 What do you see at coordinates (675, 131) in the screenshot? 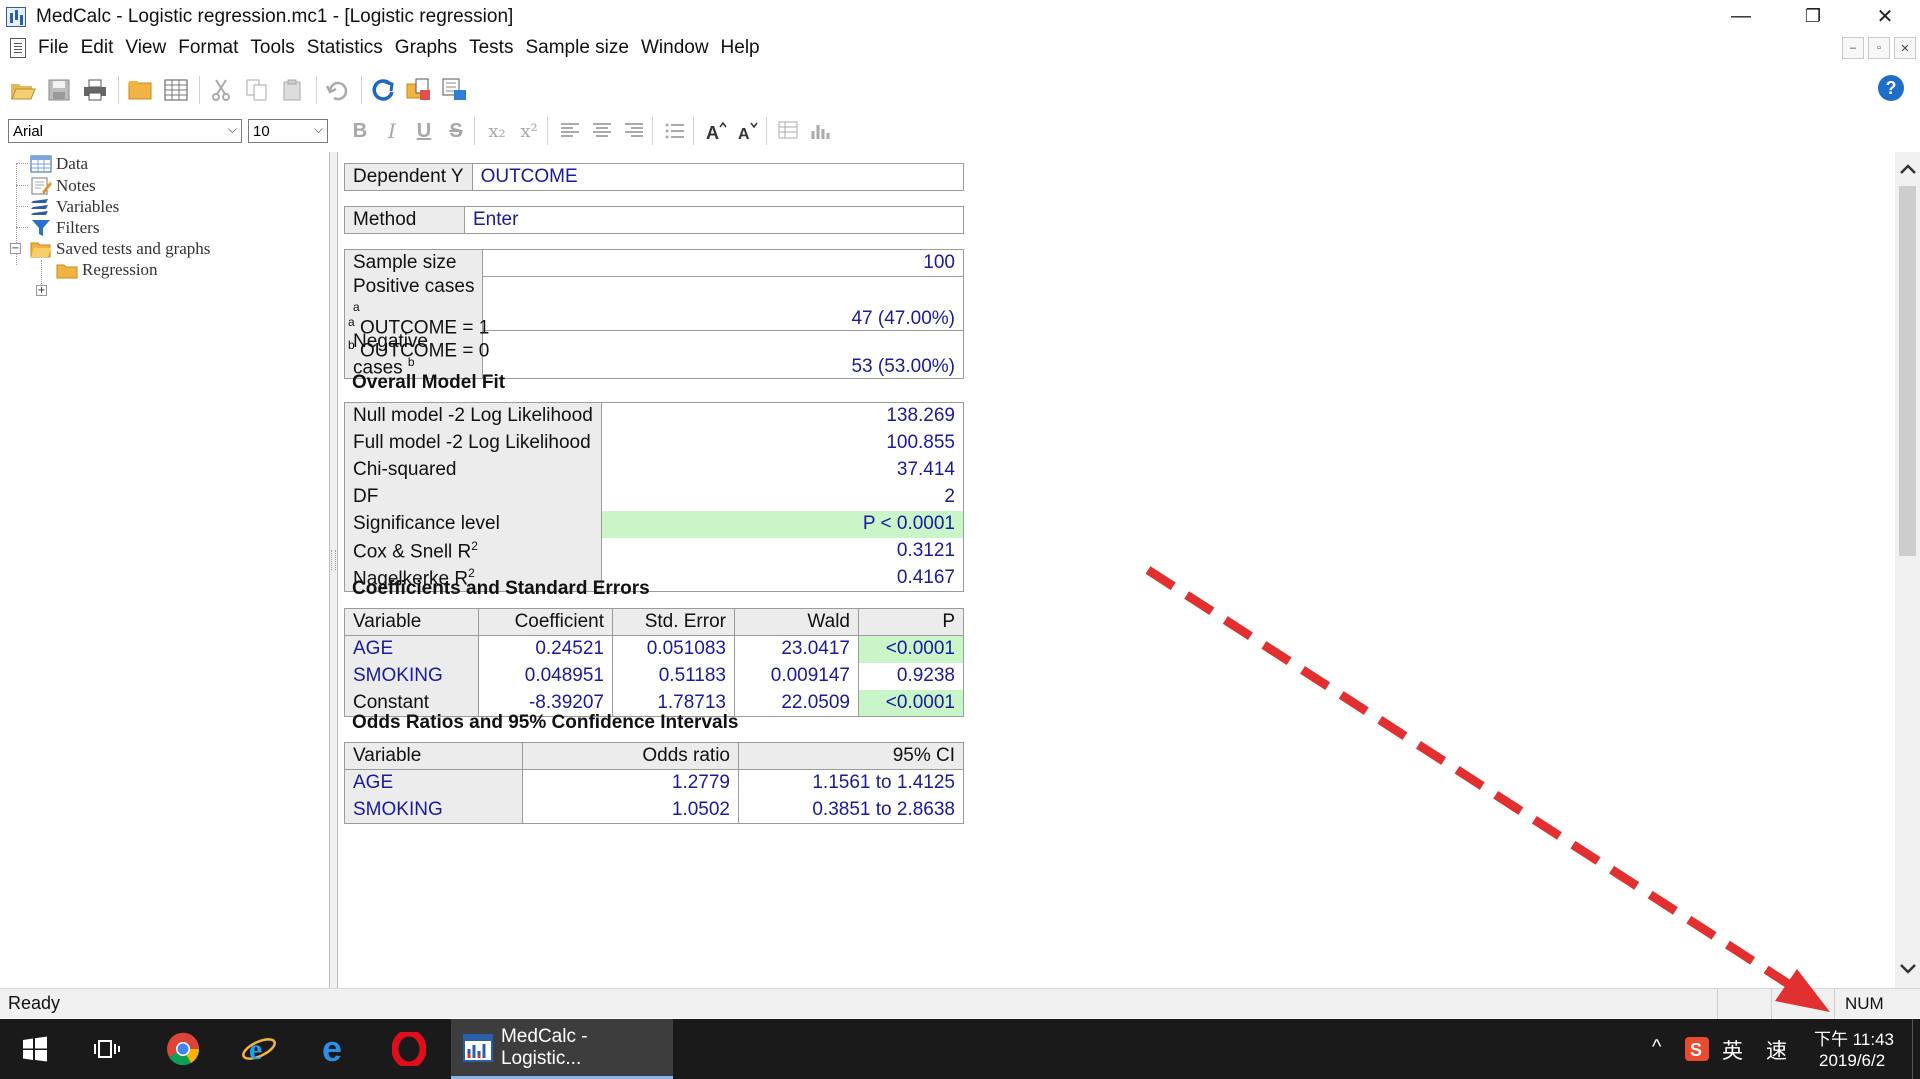
I see `bullet-list-icon` at bounding box center [675, 131].